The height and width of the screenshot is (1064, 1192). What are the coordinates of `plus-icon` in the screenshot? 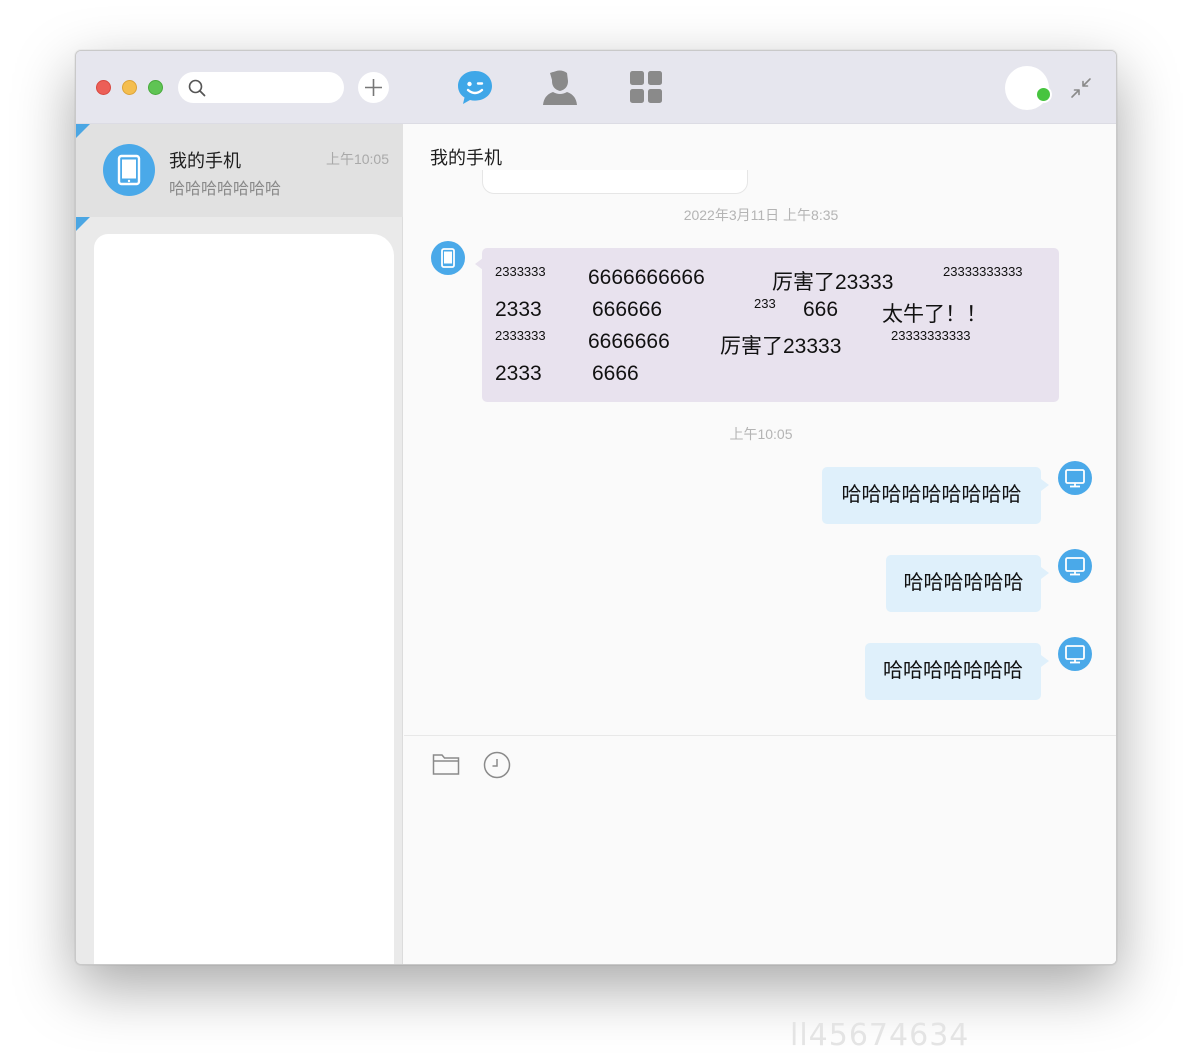 It's located at (373, 87).